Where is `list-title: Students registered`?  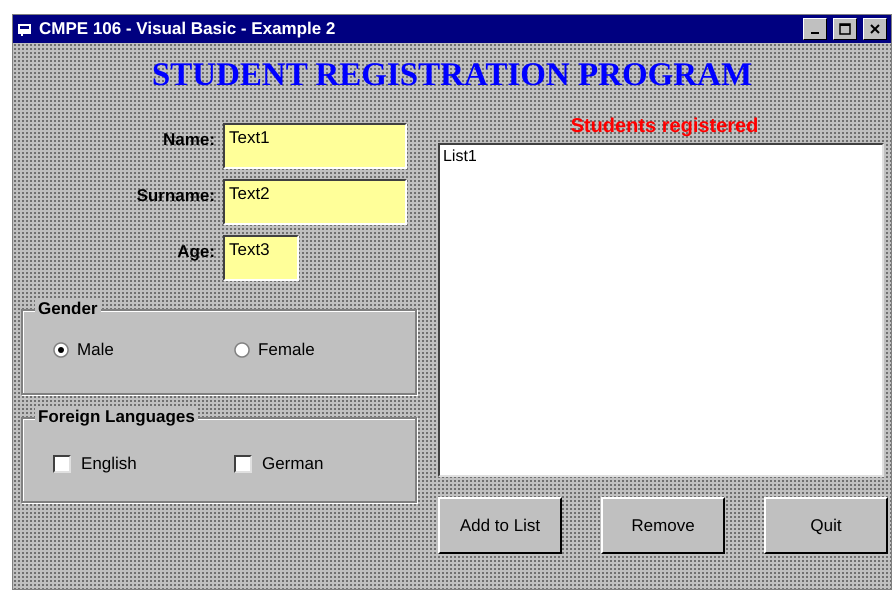 list-title: Students registered is located at coordinates (664, 126).